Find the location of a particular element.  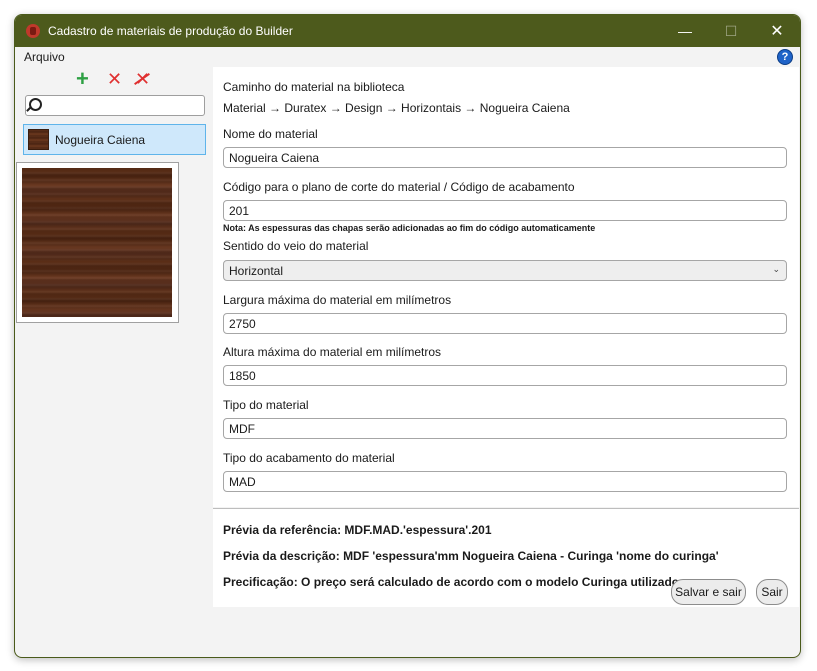

name-field-value: Nogueira Caiena is located at coordinates (274, 158).